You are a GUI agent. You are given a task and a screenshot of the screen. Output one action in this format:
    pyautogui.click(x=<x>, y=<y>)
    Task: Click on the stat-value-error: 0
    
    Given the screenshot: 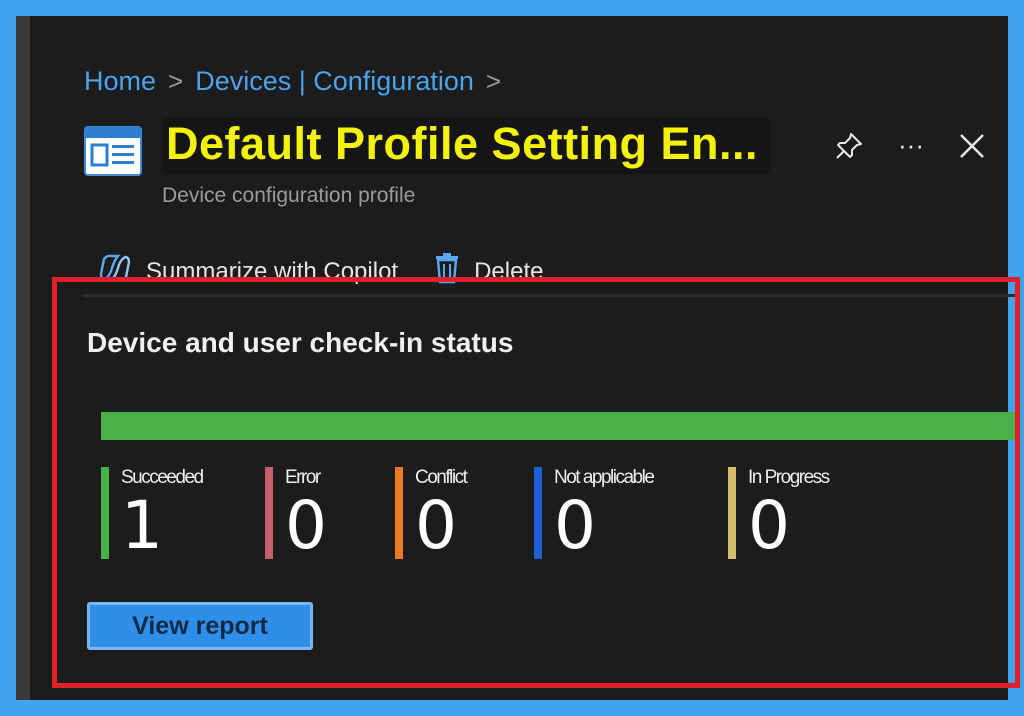 What is the action you would take?
    pyautogui.click(x=306, y=525)
    